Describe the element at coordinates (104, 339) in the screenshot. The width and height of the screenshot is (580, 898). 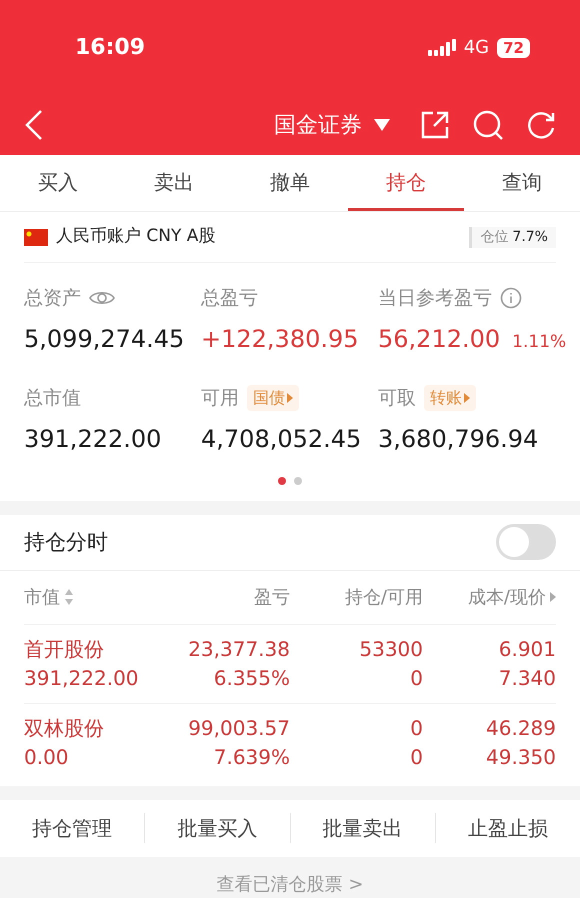
I see `stat-value: 5,099,274.45` at that location.